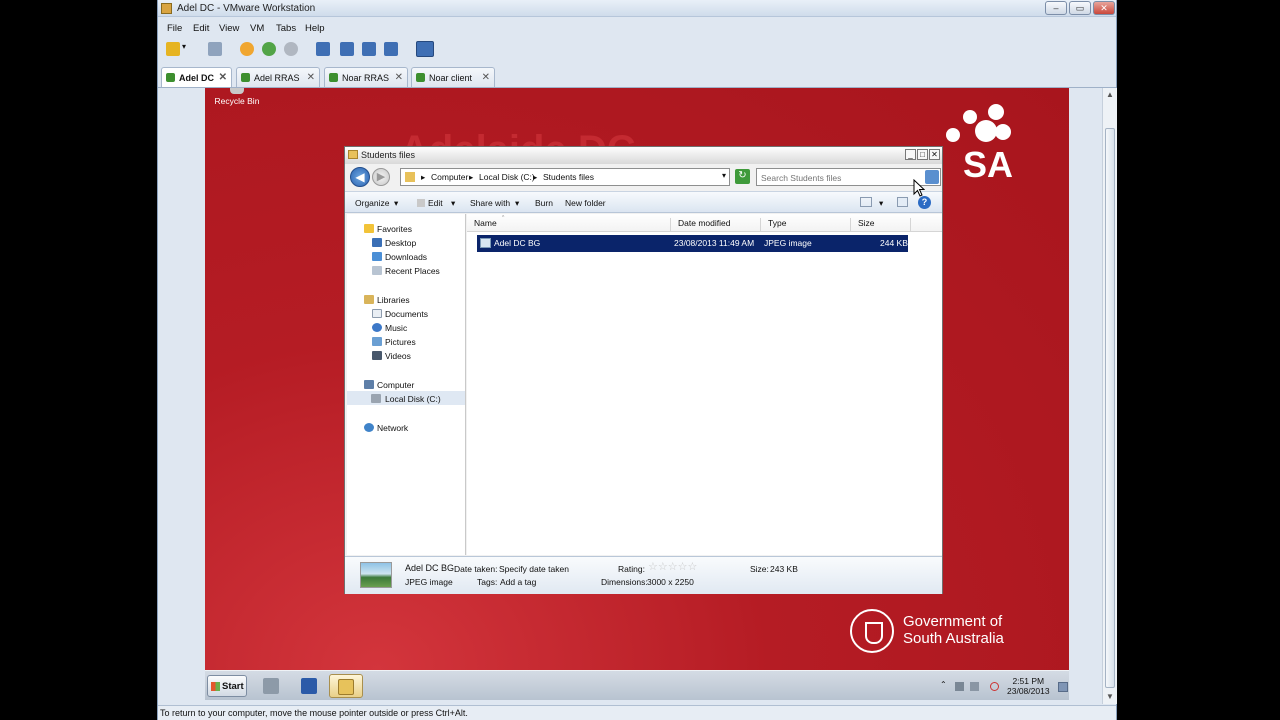  Describe the element at coordinates (585, 203) in the screenshot. I see `new-folder-button: New folder` at that location.